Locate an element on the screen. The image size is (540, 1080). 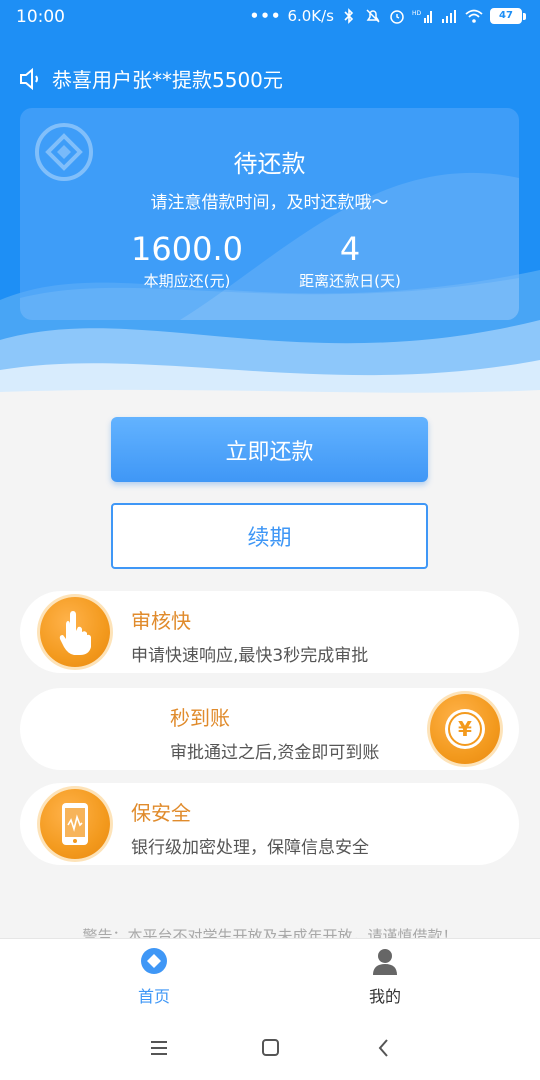
feature-desc: 申请快速响应,最快3秒完成审批 is located at coordinates (250, 656).